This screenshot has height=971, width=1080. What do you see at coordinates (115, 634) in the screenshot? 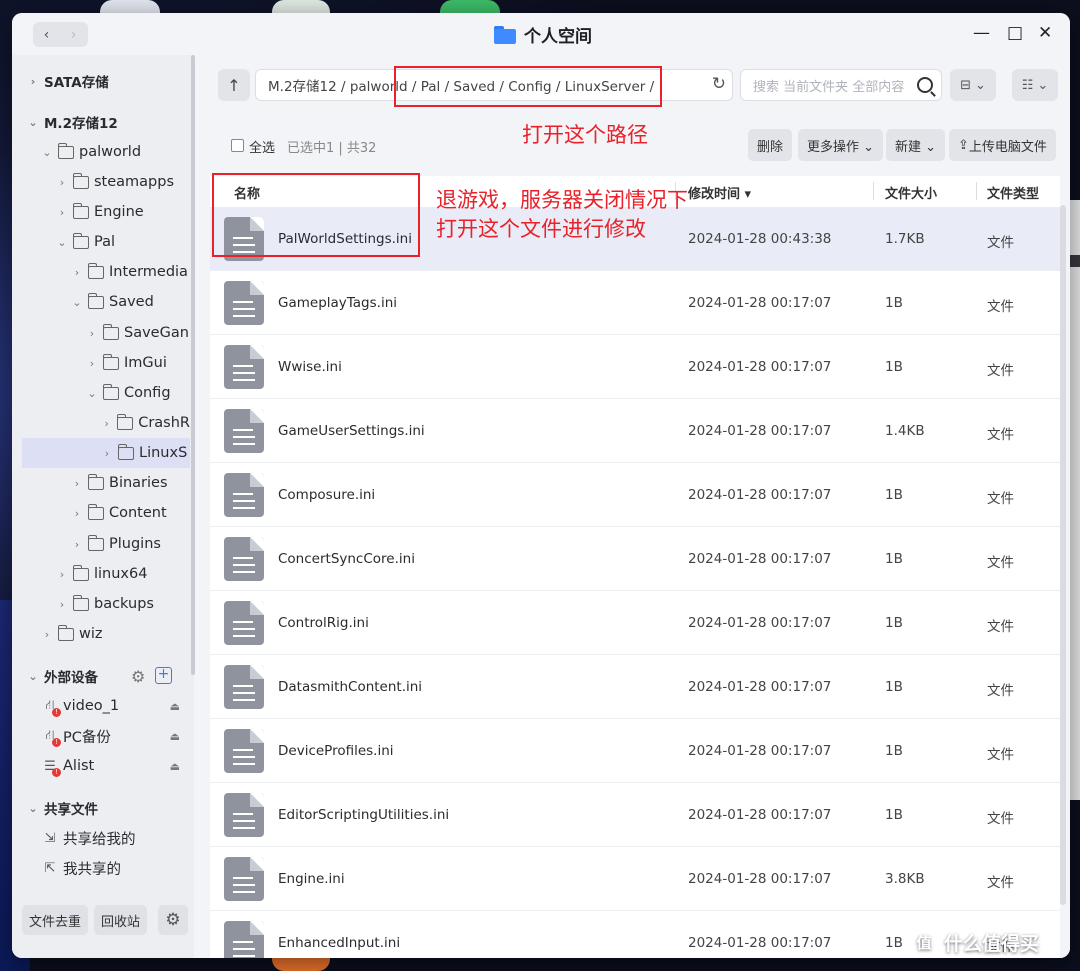
I see `tree-item-wiz: › wiz` at bounding box center [115, 634].